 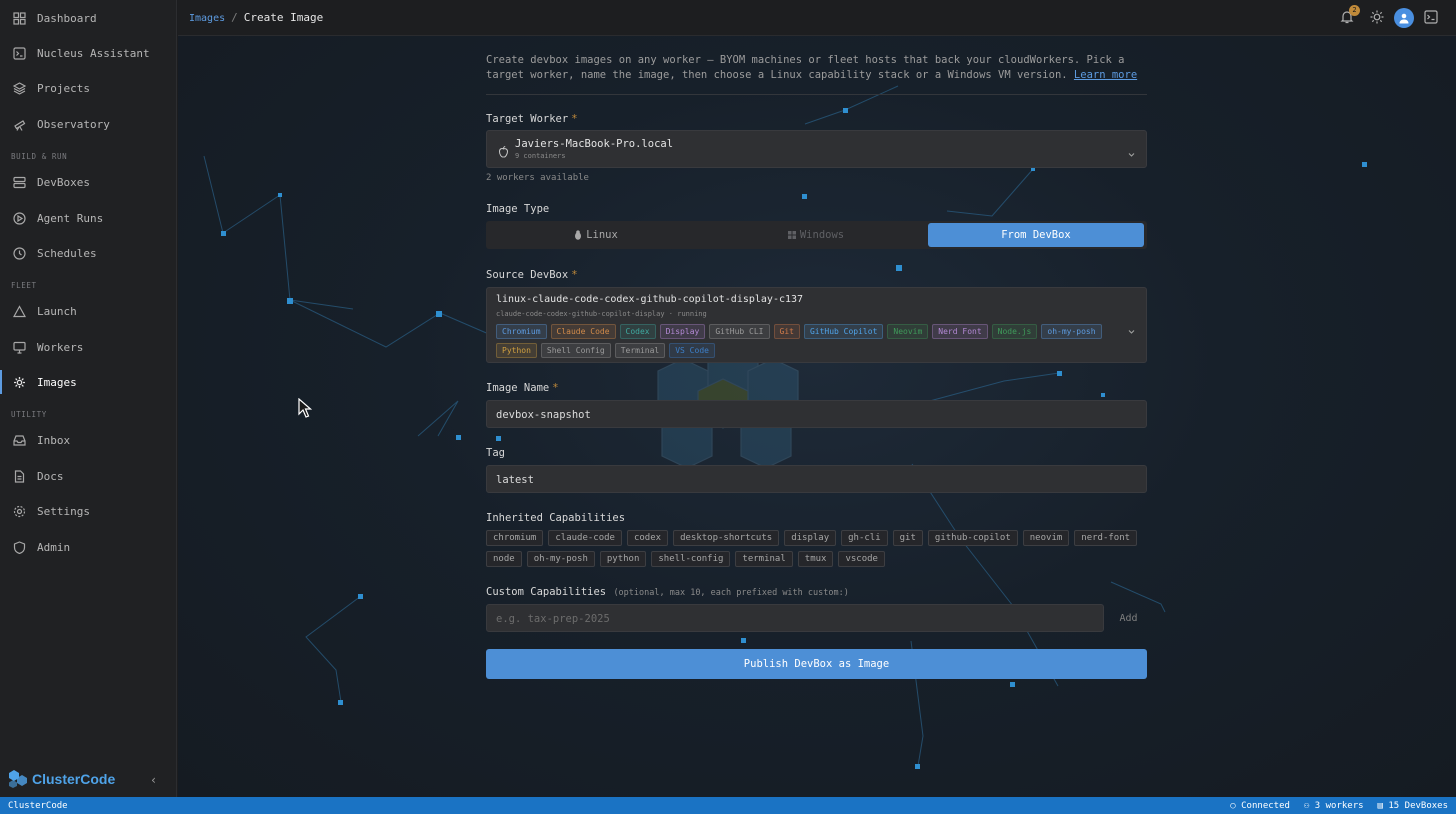 What do you see at coordinates (1350, 16) in the screenshot?
I see `notifications-button: 2` at bounding box center [1350, 16].